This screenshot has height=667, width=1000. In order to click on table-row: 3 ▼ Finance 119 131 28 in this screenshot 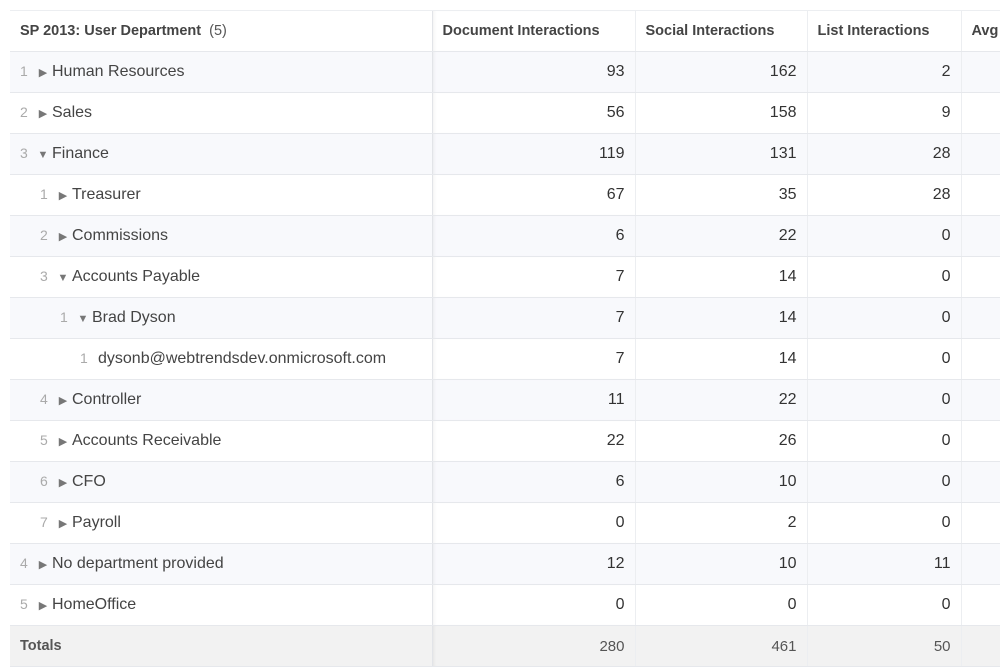, I will do `click(505, 154)`.